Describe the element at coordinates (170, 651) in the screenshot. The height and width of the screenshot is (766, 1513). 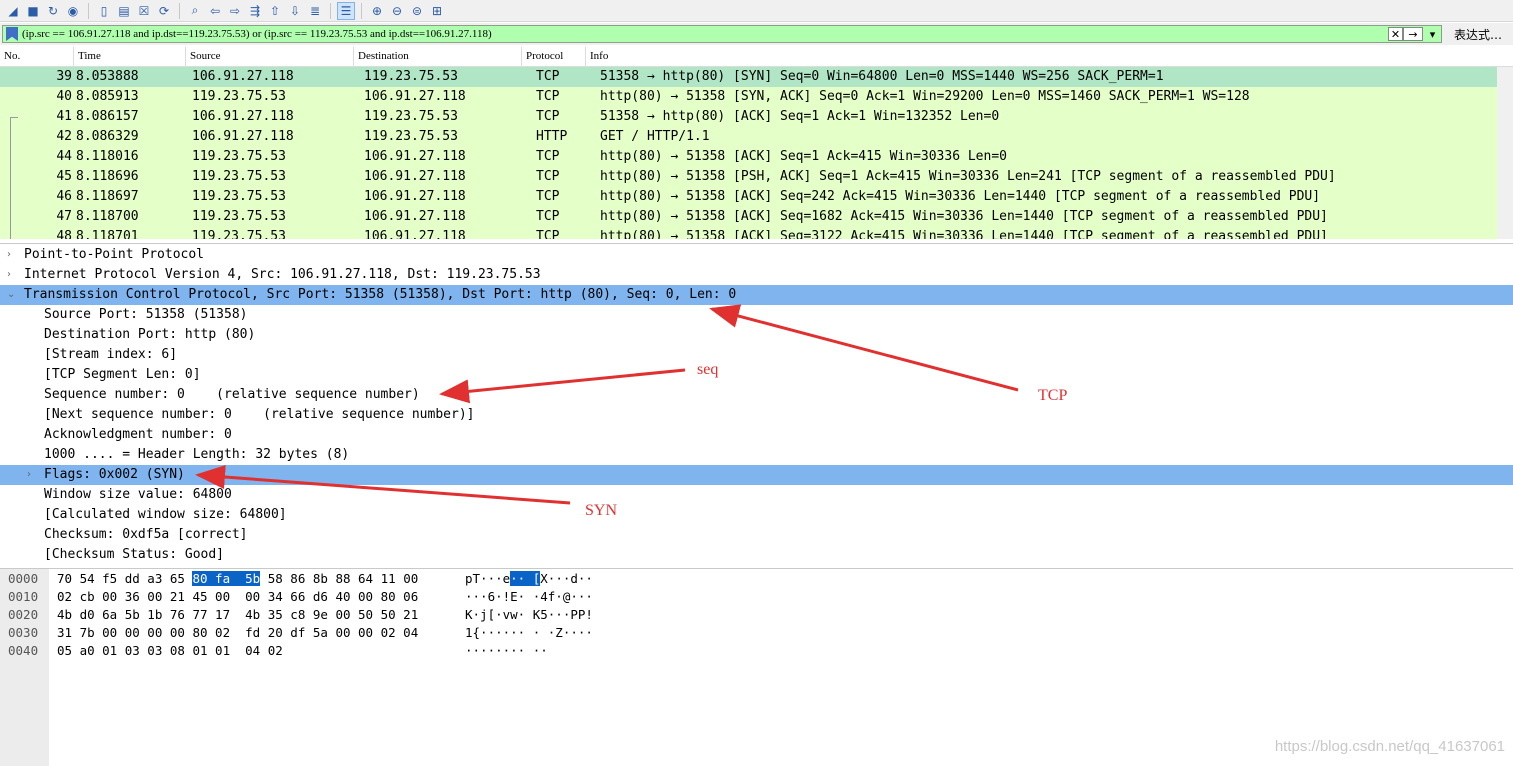
I see `hex-bytes: 05 a0 01 03 03 08 01 01 04 02` at that location.